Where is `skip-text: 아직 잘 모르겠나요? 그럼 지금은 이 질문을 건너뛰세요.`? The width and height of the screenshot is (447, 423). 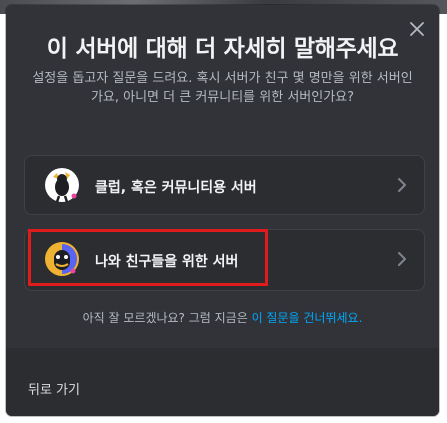 skip-text: 아직 잘 모르겠나요? 그럼 지금은 이 질문을 건너뛰세요. is located at coordinates (222, 317).